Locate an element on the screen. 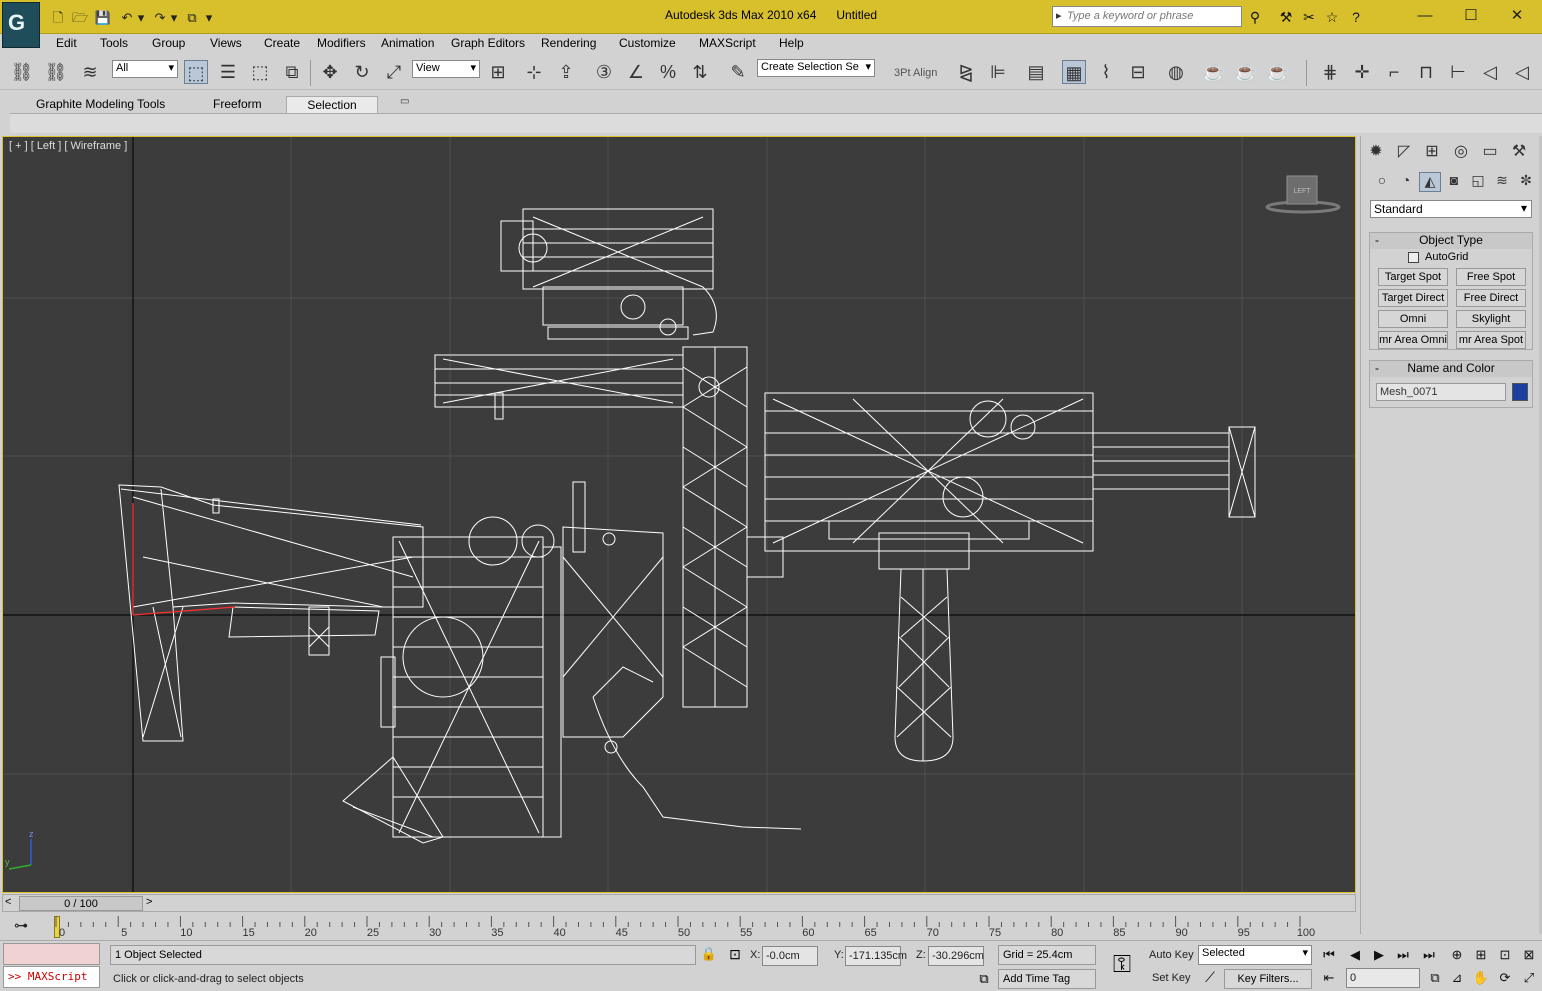 The height and width of the screenshot is (991, 1542). selection-lock-icon: 🔒 is located at coordinates (709, 955).